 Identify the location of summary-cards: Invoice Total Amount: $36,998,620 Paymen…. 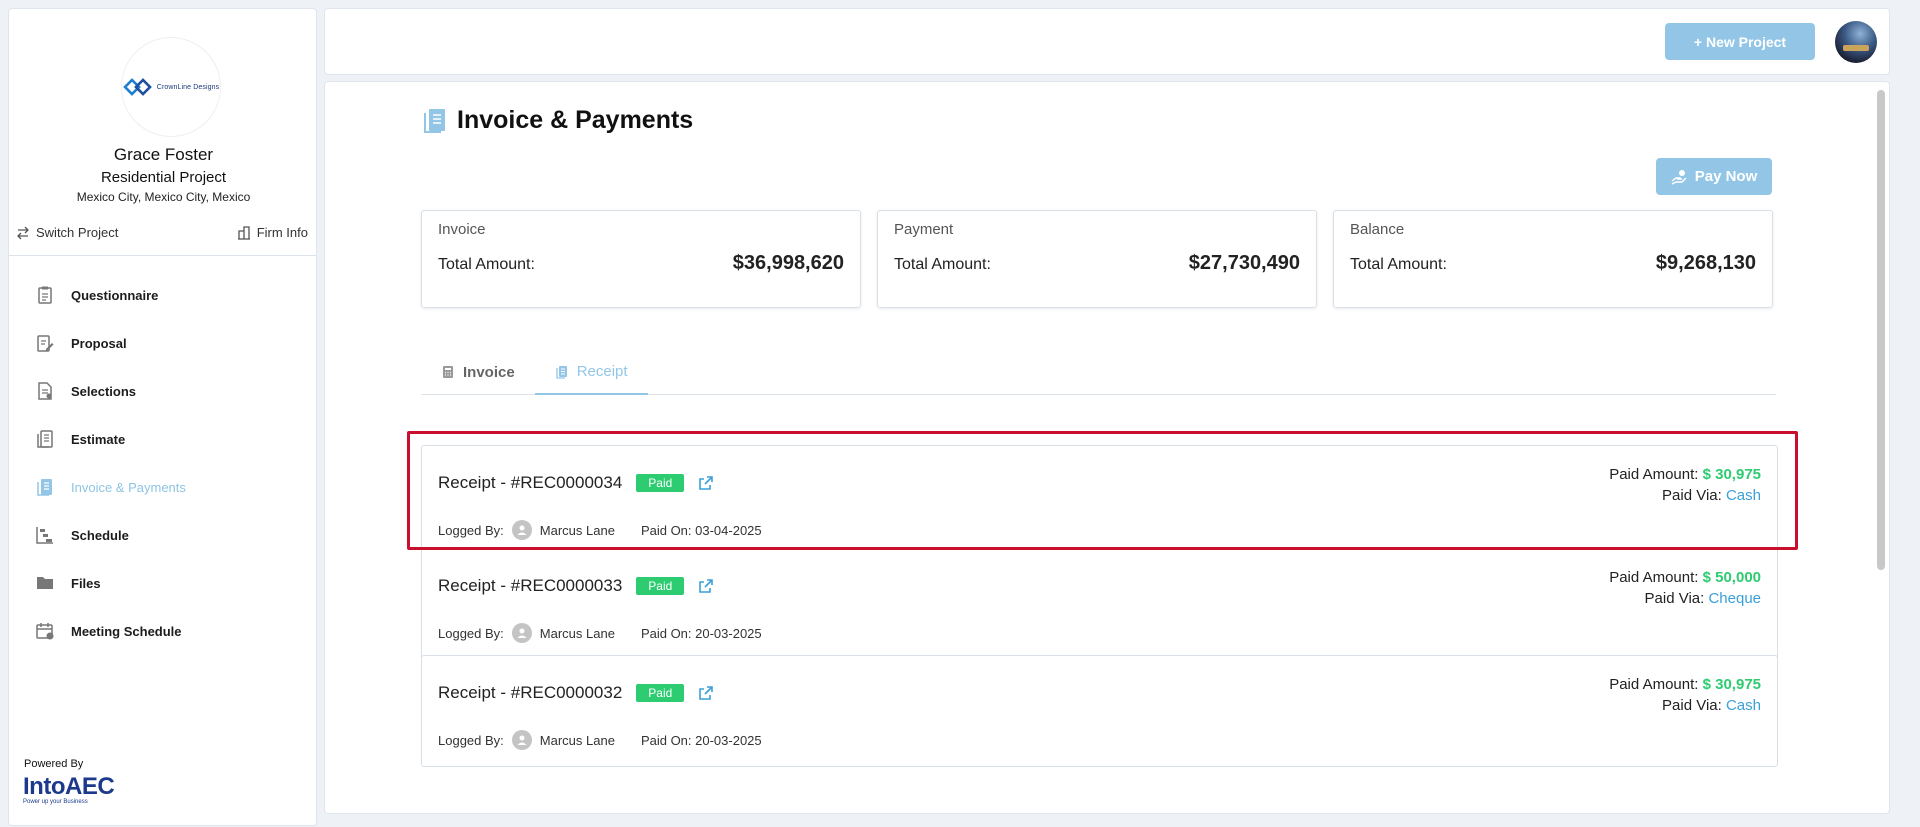
(1097, 259).